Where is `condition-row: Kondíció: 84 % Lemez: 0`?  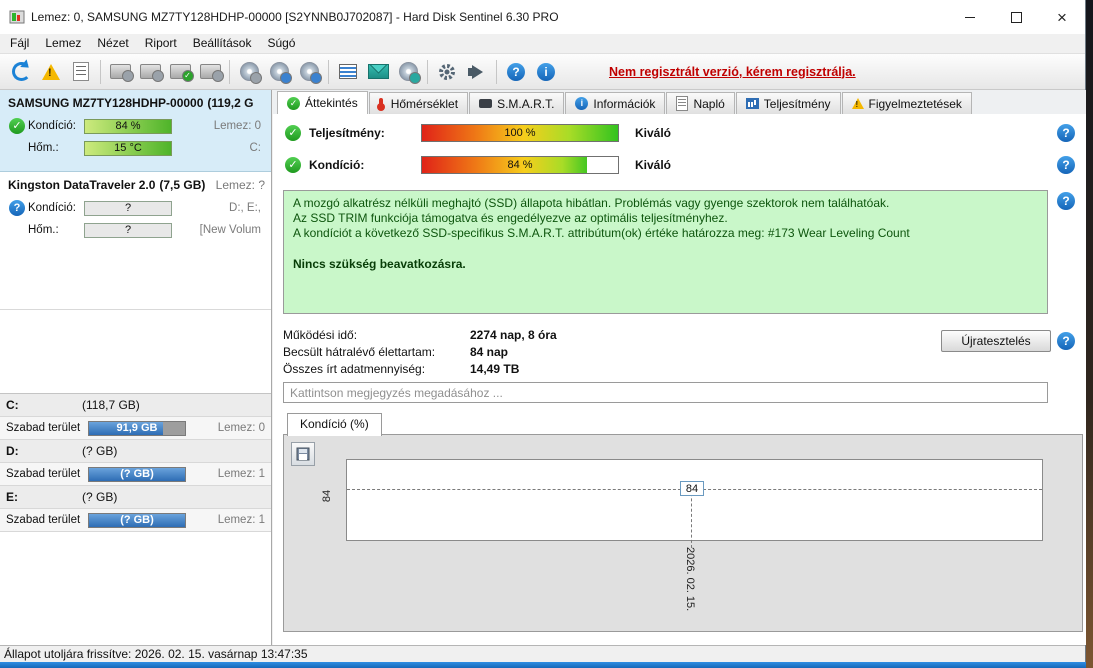
condition-row: Kondíció: 84 % Lemez: 0 is located at coordinates (135, 126).